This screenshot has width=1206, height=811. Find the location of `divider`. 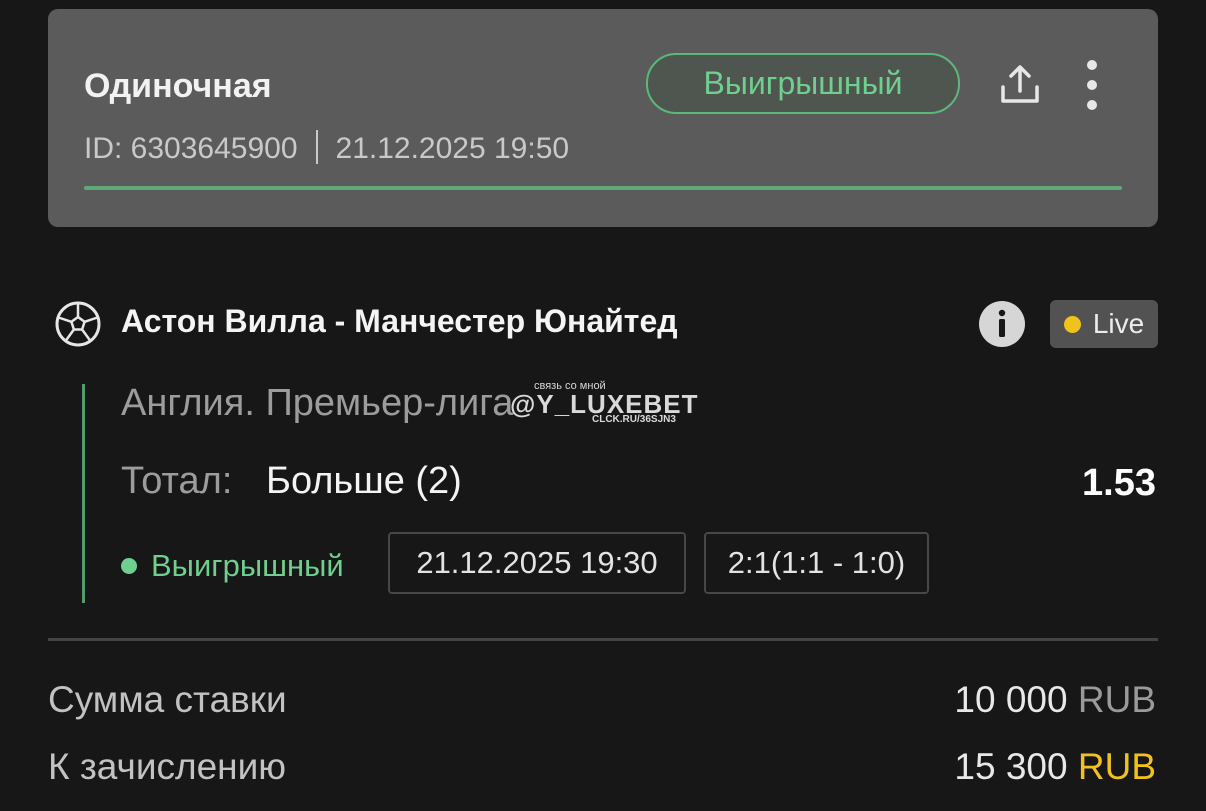

divider is located at coordinates (603, 639).